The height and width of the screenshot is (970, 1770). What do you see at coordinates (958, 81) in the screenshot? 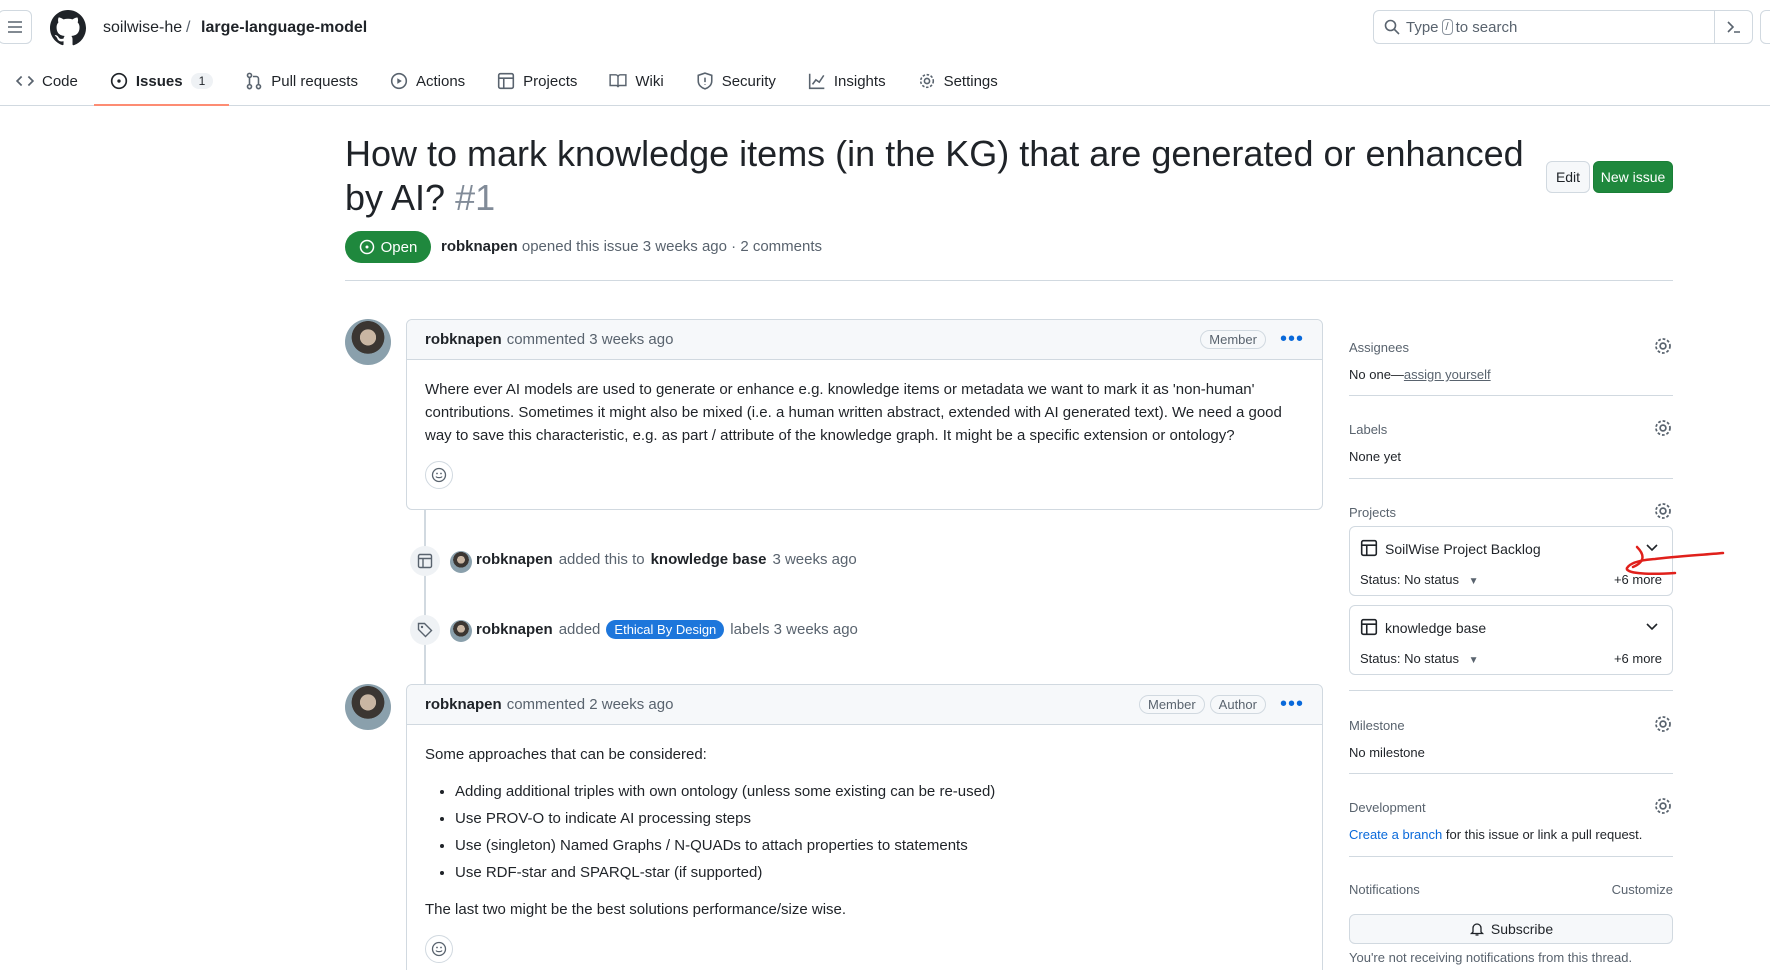
I see `tab-settings: Settings` at bounding box center [958, 81].